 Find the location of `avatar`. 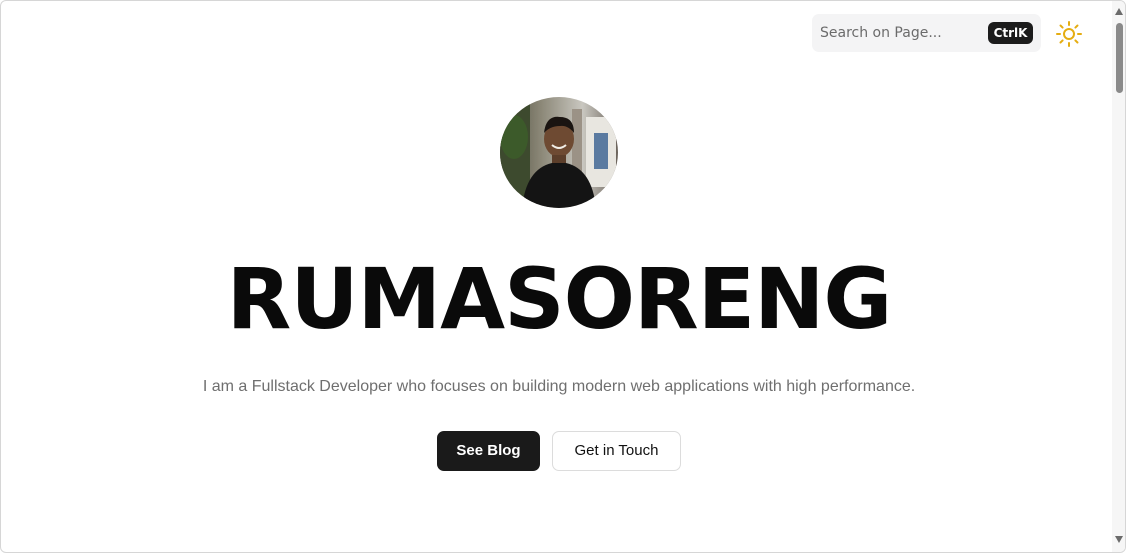

avatar is located at coordinates (559, 152).